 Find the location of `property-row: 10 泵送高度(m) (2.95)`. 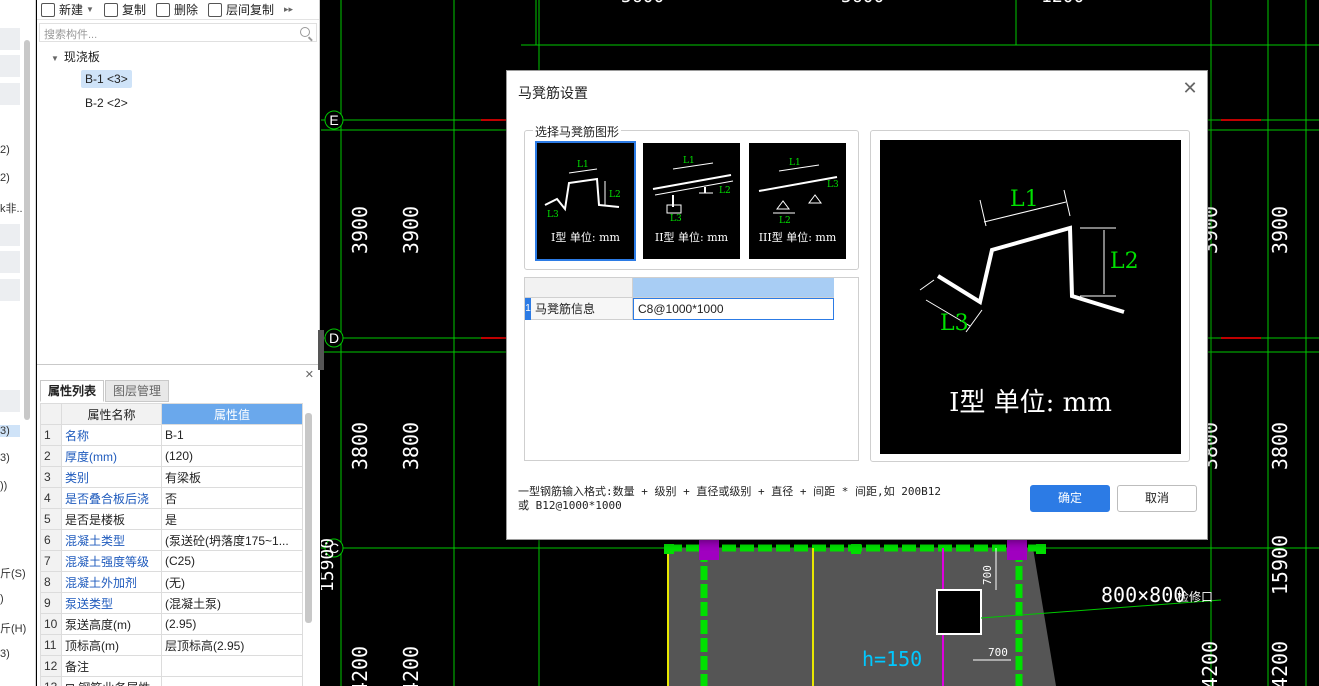

property-row: 10 泵送高度(m) (2.95) is located at coordinates (171, 624).